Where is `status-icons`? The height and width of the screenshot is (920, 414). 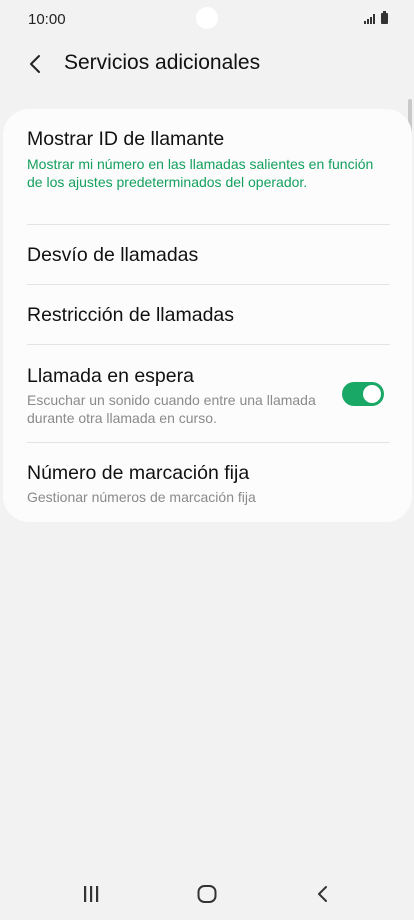
status-icons is located at coordinates (376, 17).